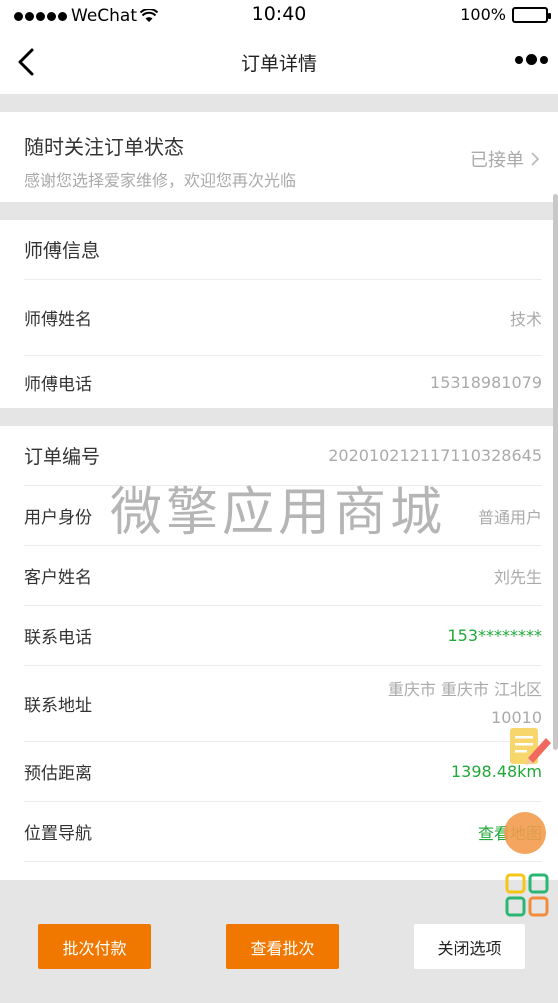 Image resolution: width=558 pixels, height=1003 pixels. I want to click on page-title: 订单详情, so click(278, 64).